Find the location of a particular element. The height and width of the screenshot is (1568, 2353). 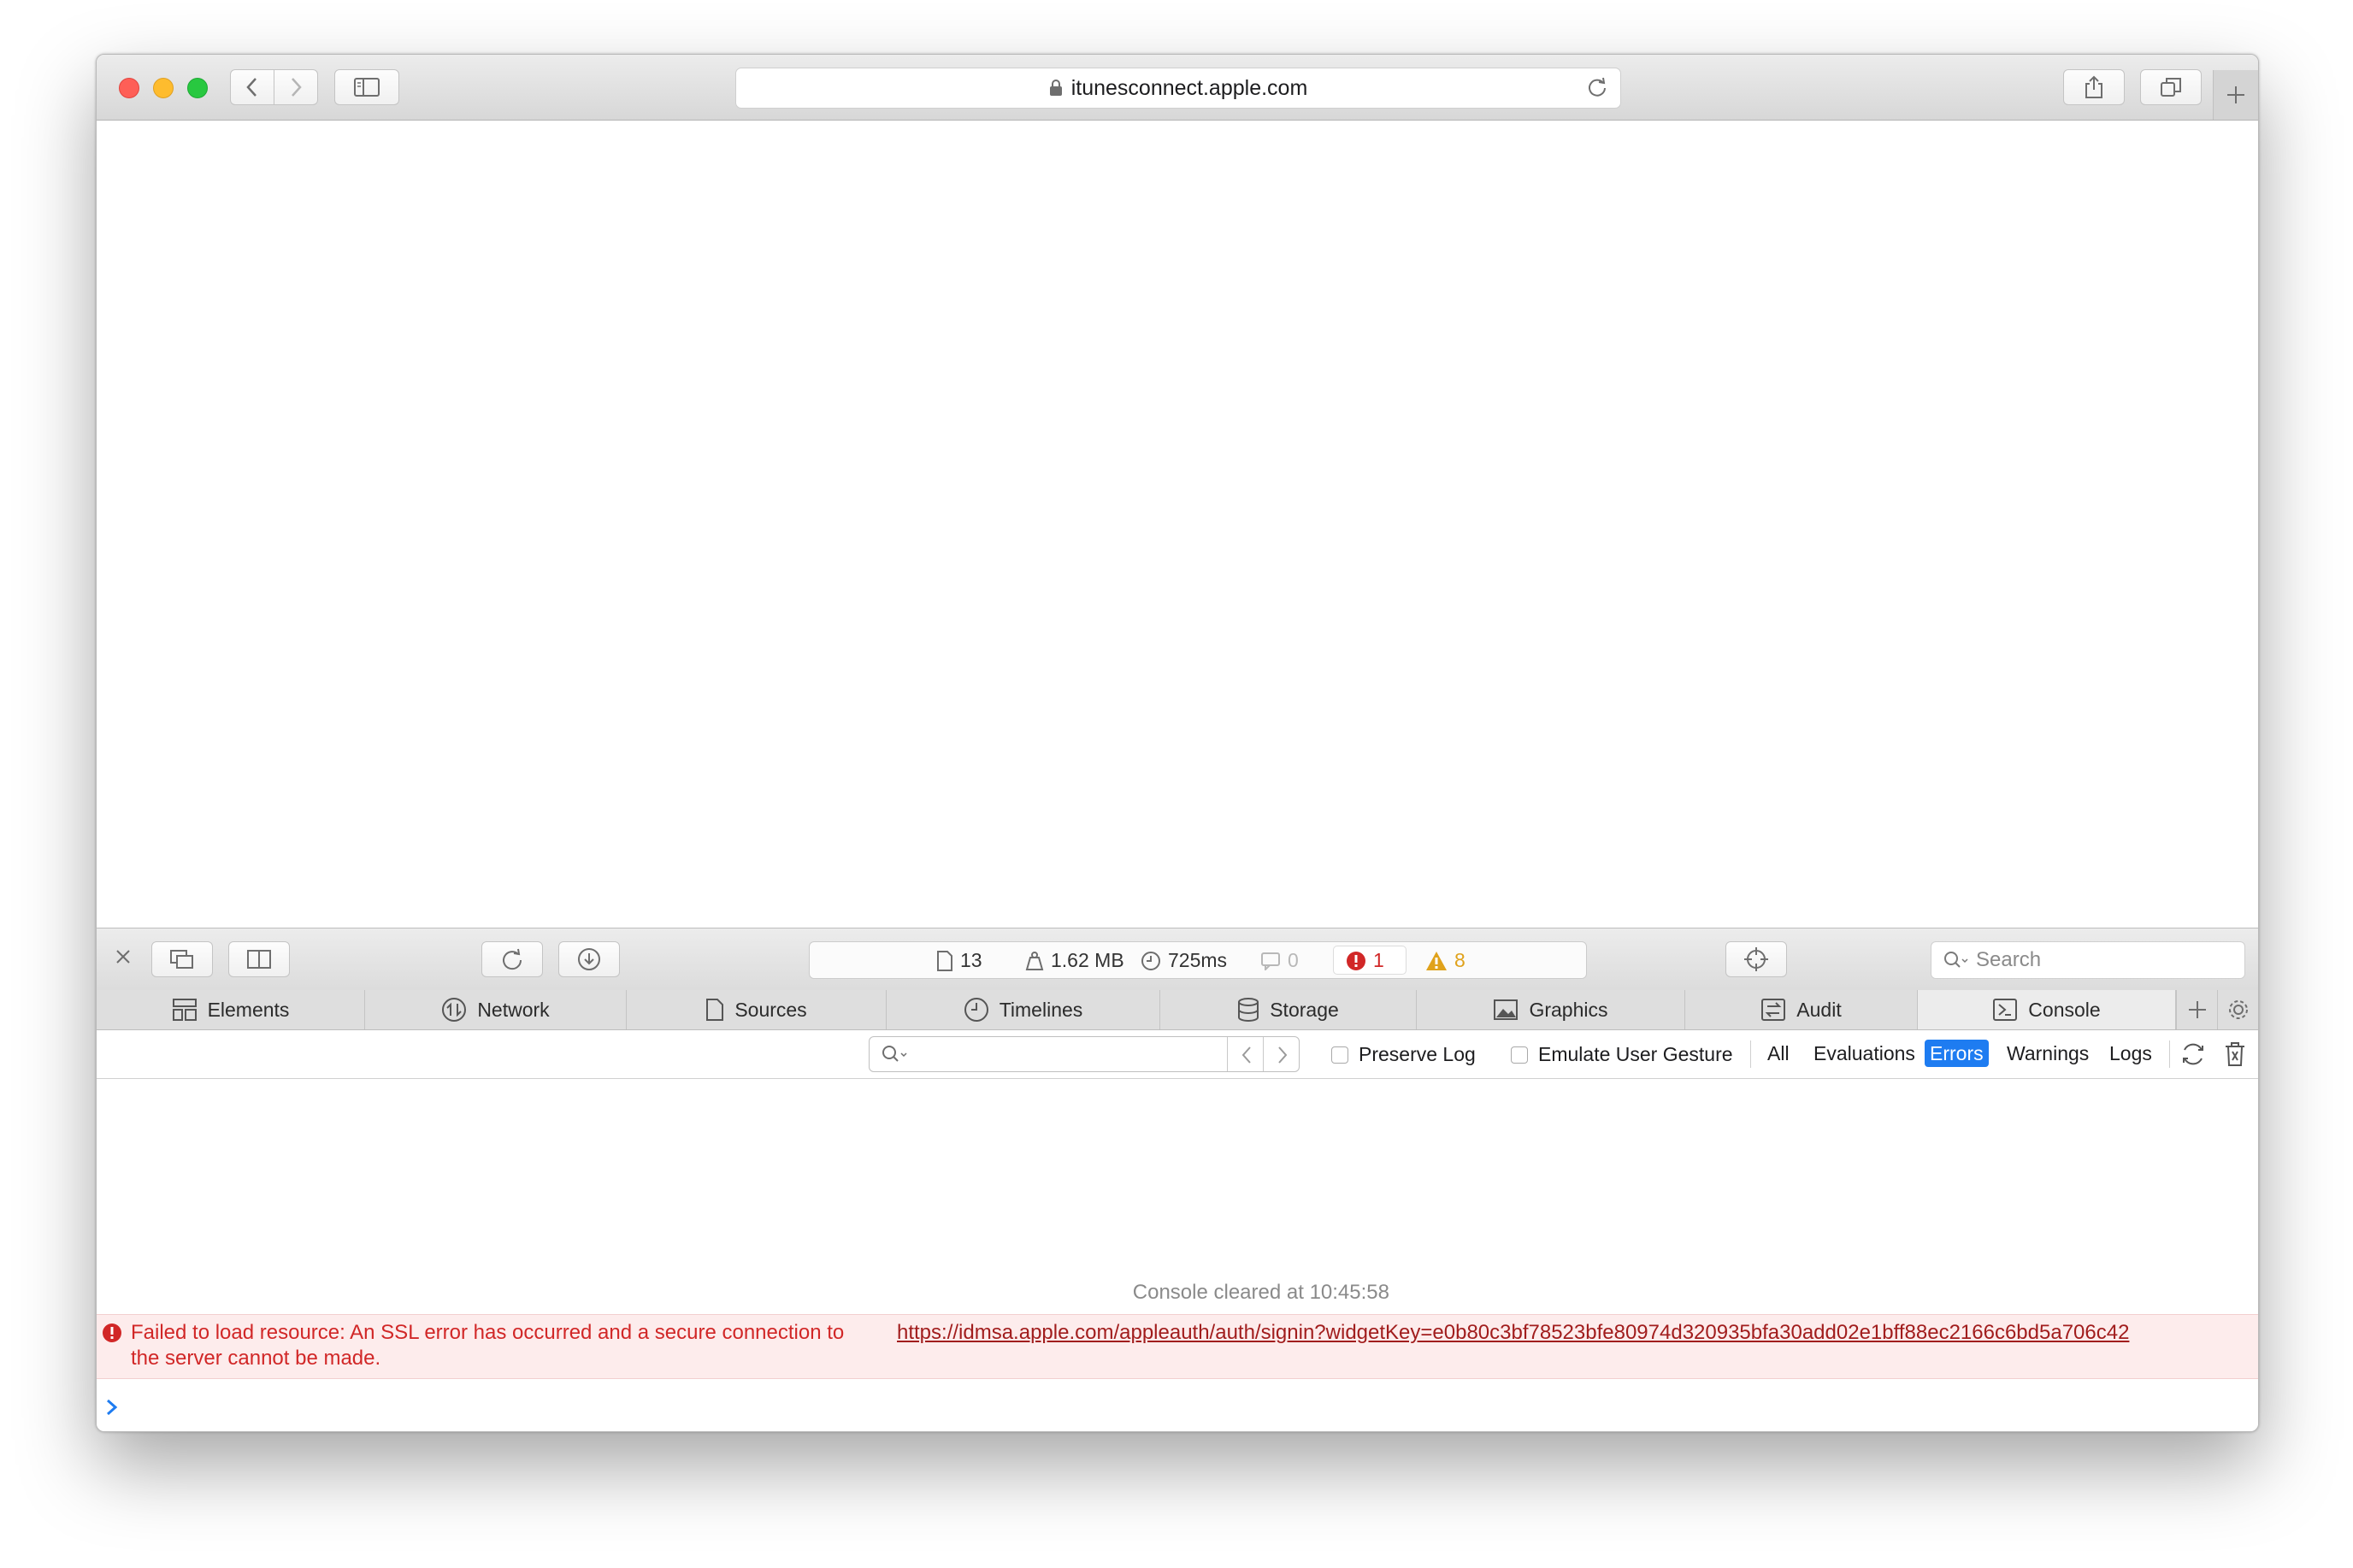

lock-icon is located at coordinates (1055, 88).